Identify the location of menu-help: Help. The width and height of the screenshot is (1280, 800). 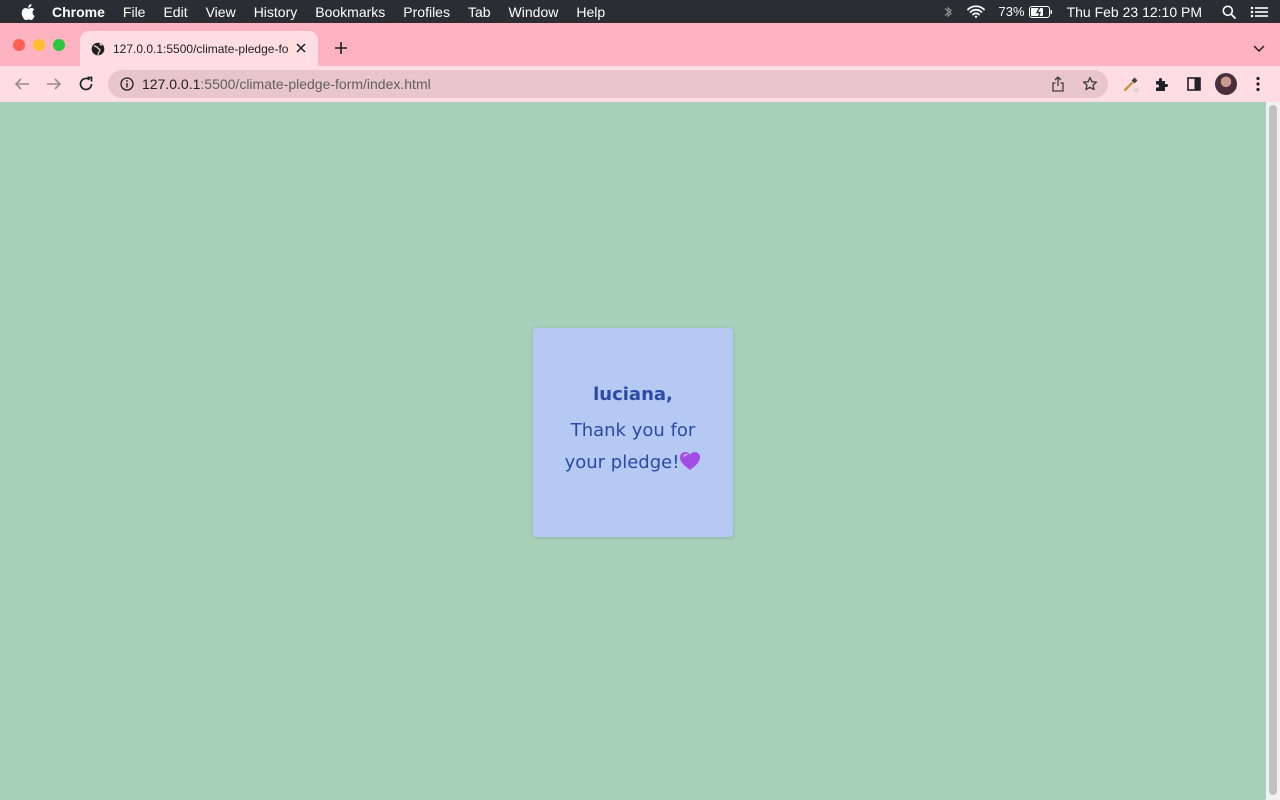
(590, 12).